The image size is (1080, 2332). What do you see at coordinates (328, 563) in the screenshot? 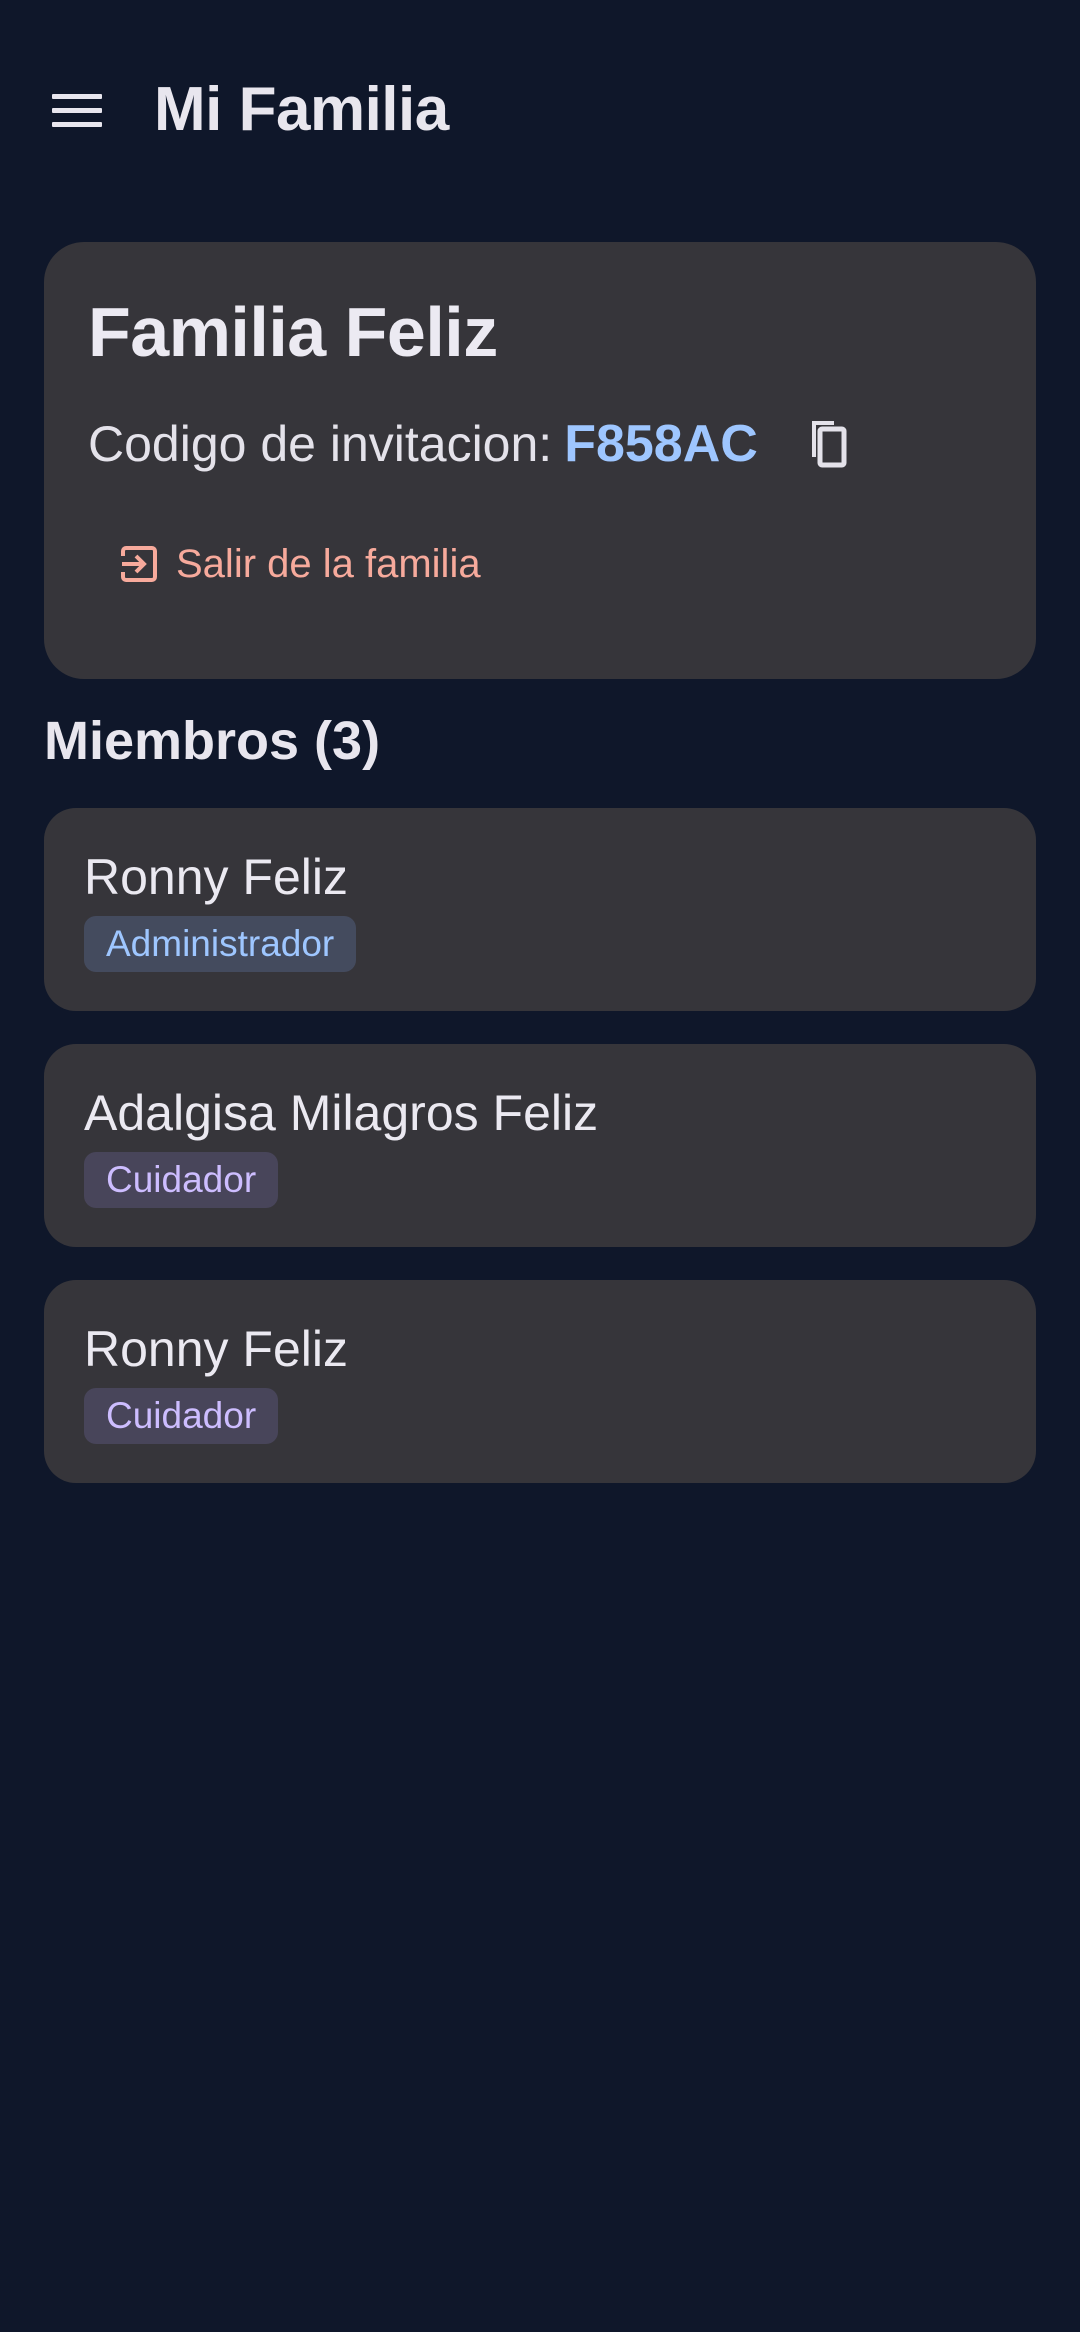
I see `leave-family-label: Salir de la familia` at bounding box center [328, 563].